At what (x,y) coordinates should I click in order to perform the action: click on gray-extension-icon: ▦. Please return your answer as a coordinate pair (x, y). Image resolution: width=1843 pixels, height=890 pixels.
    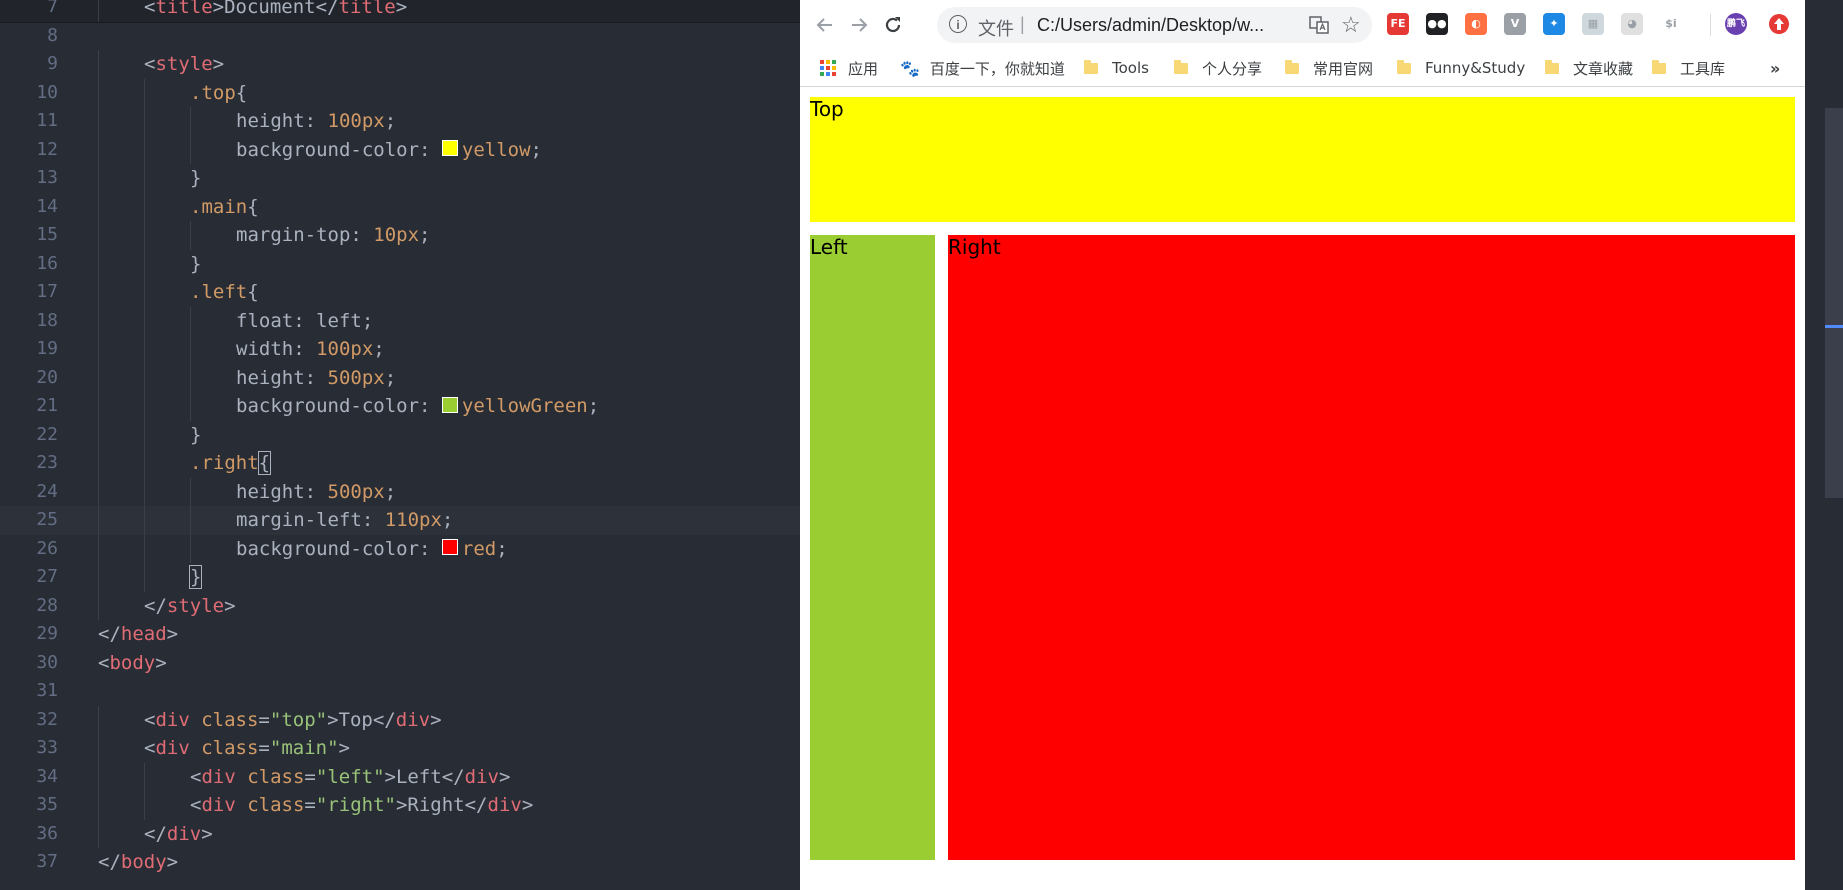
    Looking at the image, I should click on (1593, 24).